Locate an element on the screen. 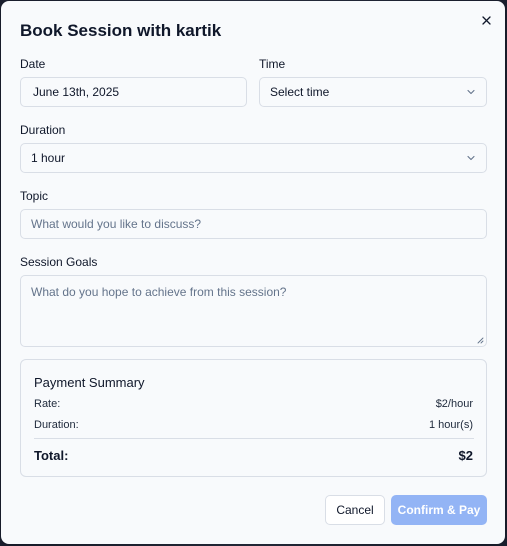 Image resolution: width=507 pixels, height=546 pixels. duration-value: 1 hour is located at coordinates (48, 158).